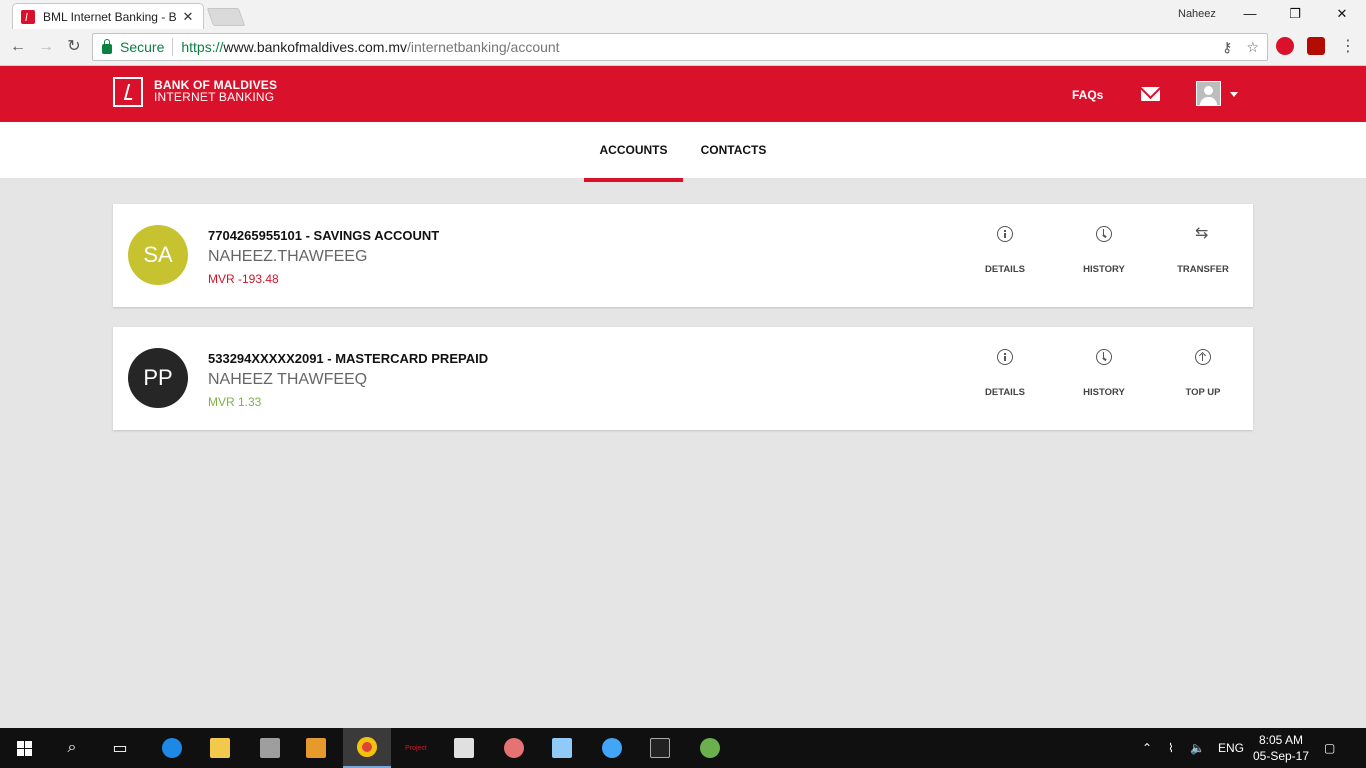 Image resolution: width=1366 pixels, height=768 pixels. Describe the element at coordinates (128, 92) in the screenshot. I see `bml-logo-icon` at that location.